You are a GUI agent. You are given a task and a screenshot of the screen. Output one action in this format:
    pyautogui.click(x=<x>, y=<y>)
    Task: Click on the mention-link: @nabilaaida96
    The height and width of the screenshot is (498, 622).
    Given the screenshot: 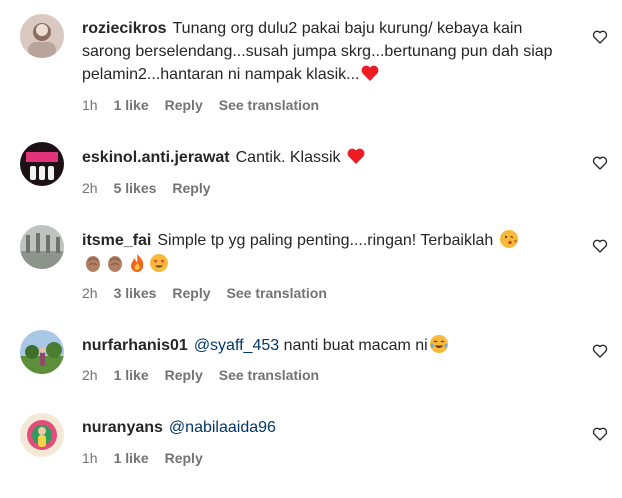 What is the action you would take?
    pyautogui.click(x=222, y=427)
    